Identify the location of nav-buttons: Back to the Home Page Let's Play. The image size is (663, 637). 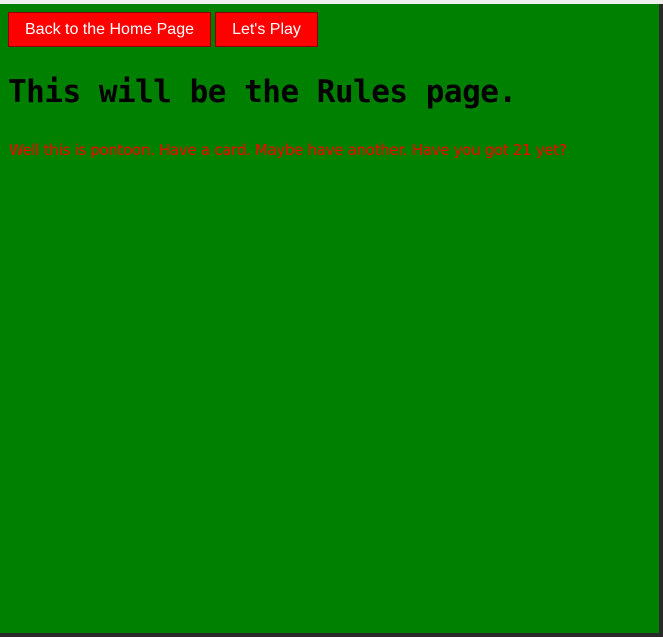
(163, 29).